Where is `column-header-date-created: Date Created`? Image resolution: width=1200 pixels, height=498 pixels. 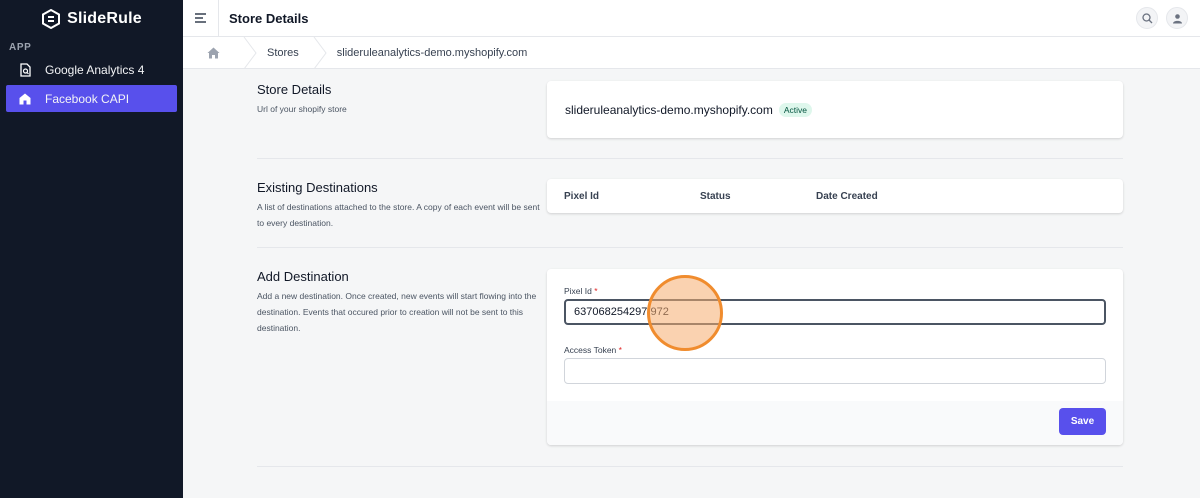 column-header-date-created: Date Created is located at coordinates (847, 196).